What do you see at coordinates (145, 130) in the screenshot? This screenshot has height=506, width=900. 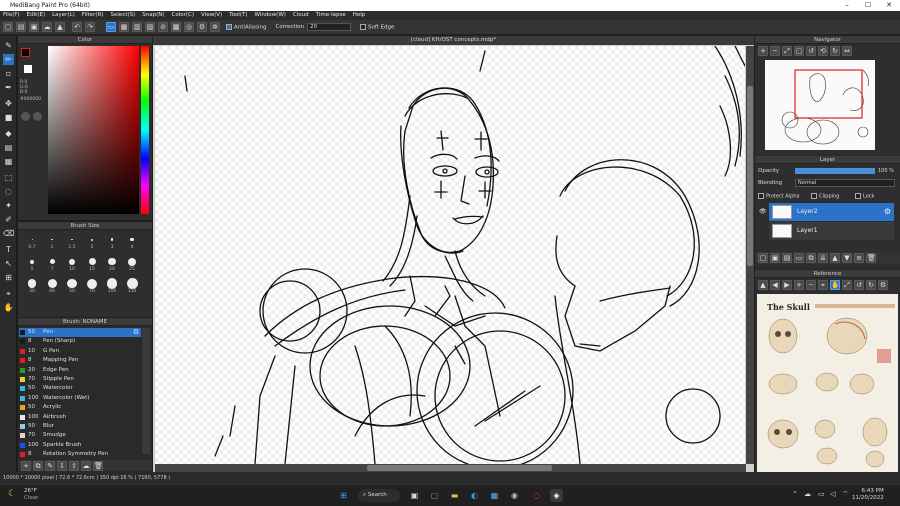 I see `hue-slider` at bounding box center [145, 130].